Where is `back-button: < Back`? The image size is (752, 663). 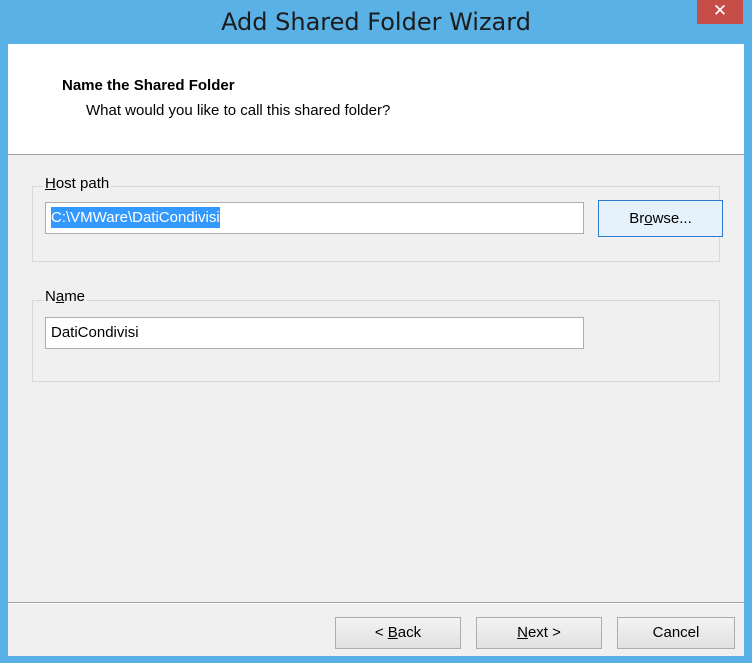
back-button: < Back is located at coordinates (398, 633).